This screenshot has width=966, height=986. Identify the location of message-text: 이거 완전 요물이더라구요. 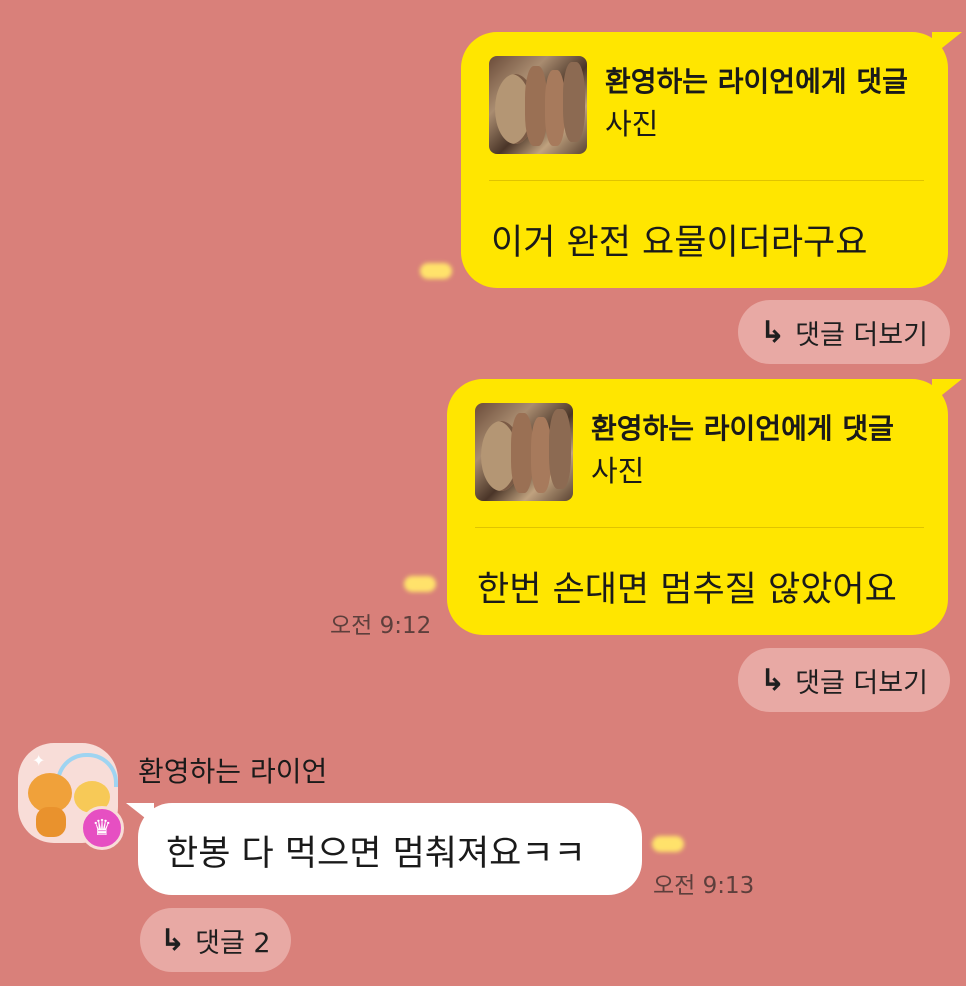
(679, 243).